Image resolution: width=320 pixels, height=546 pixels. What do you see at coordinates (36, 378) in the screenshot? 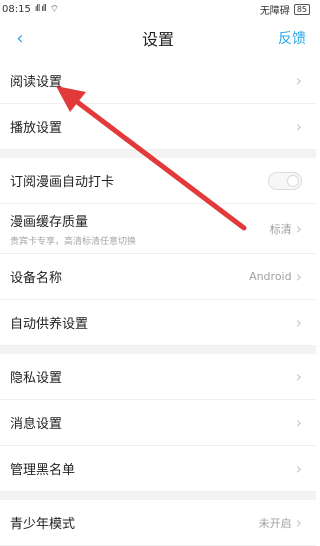
I see `privacy-settings-label: 隐私设置` at bounding box center [36, 378].